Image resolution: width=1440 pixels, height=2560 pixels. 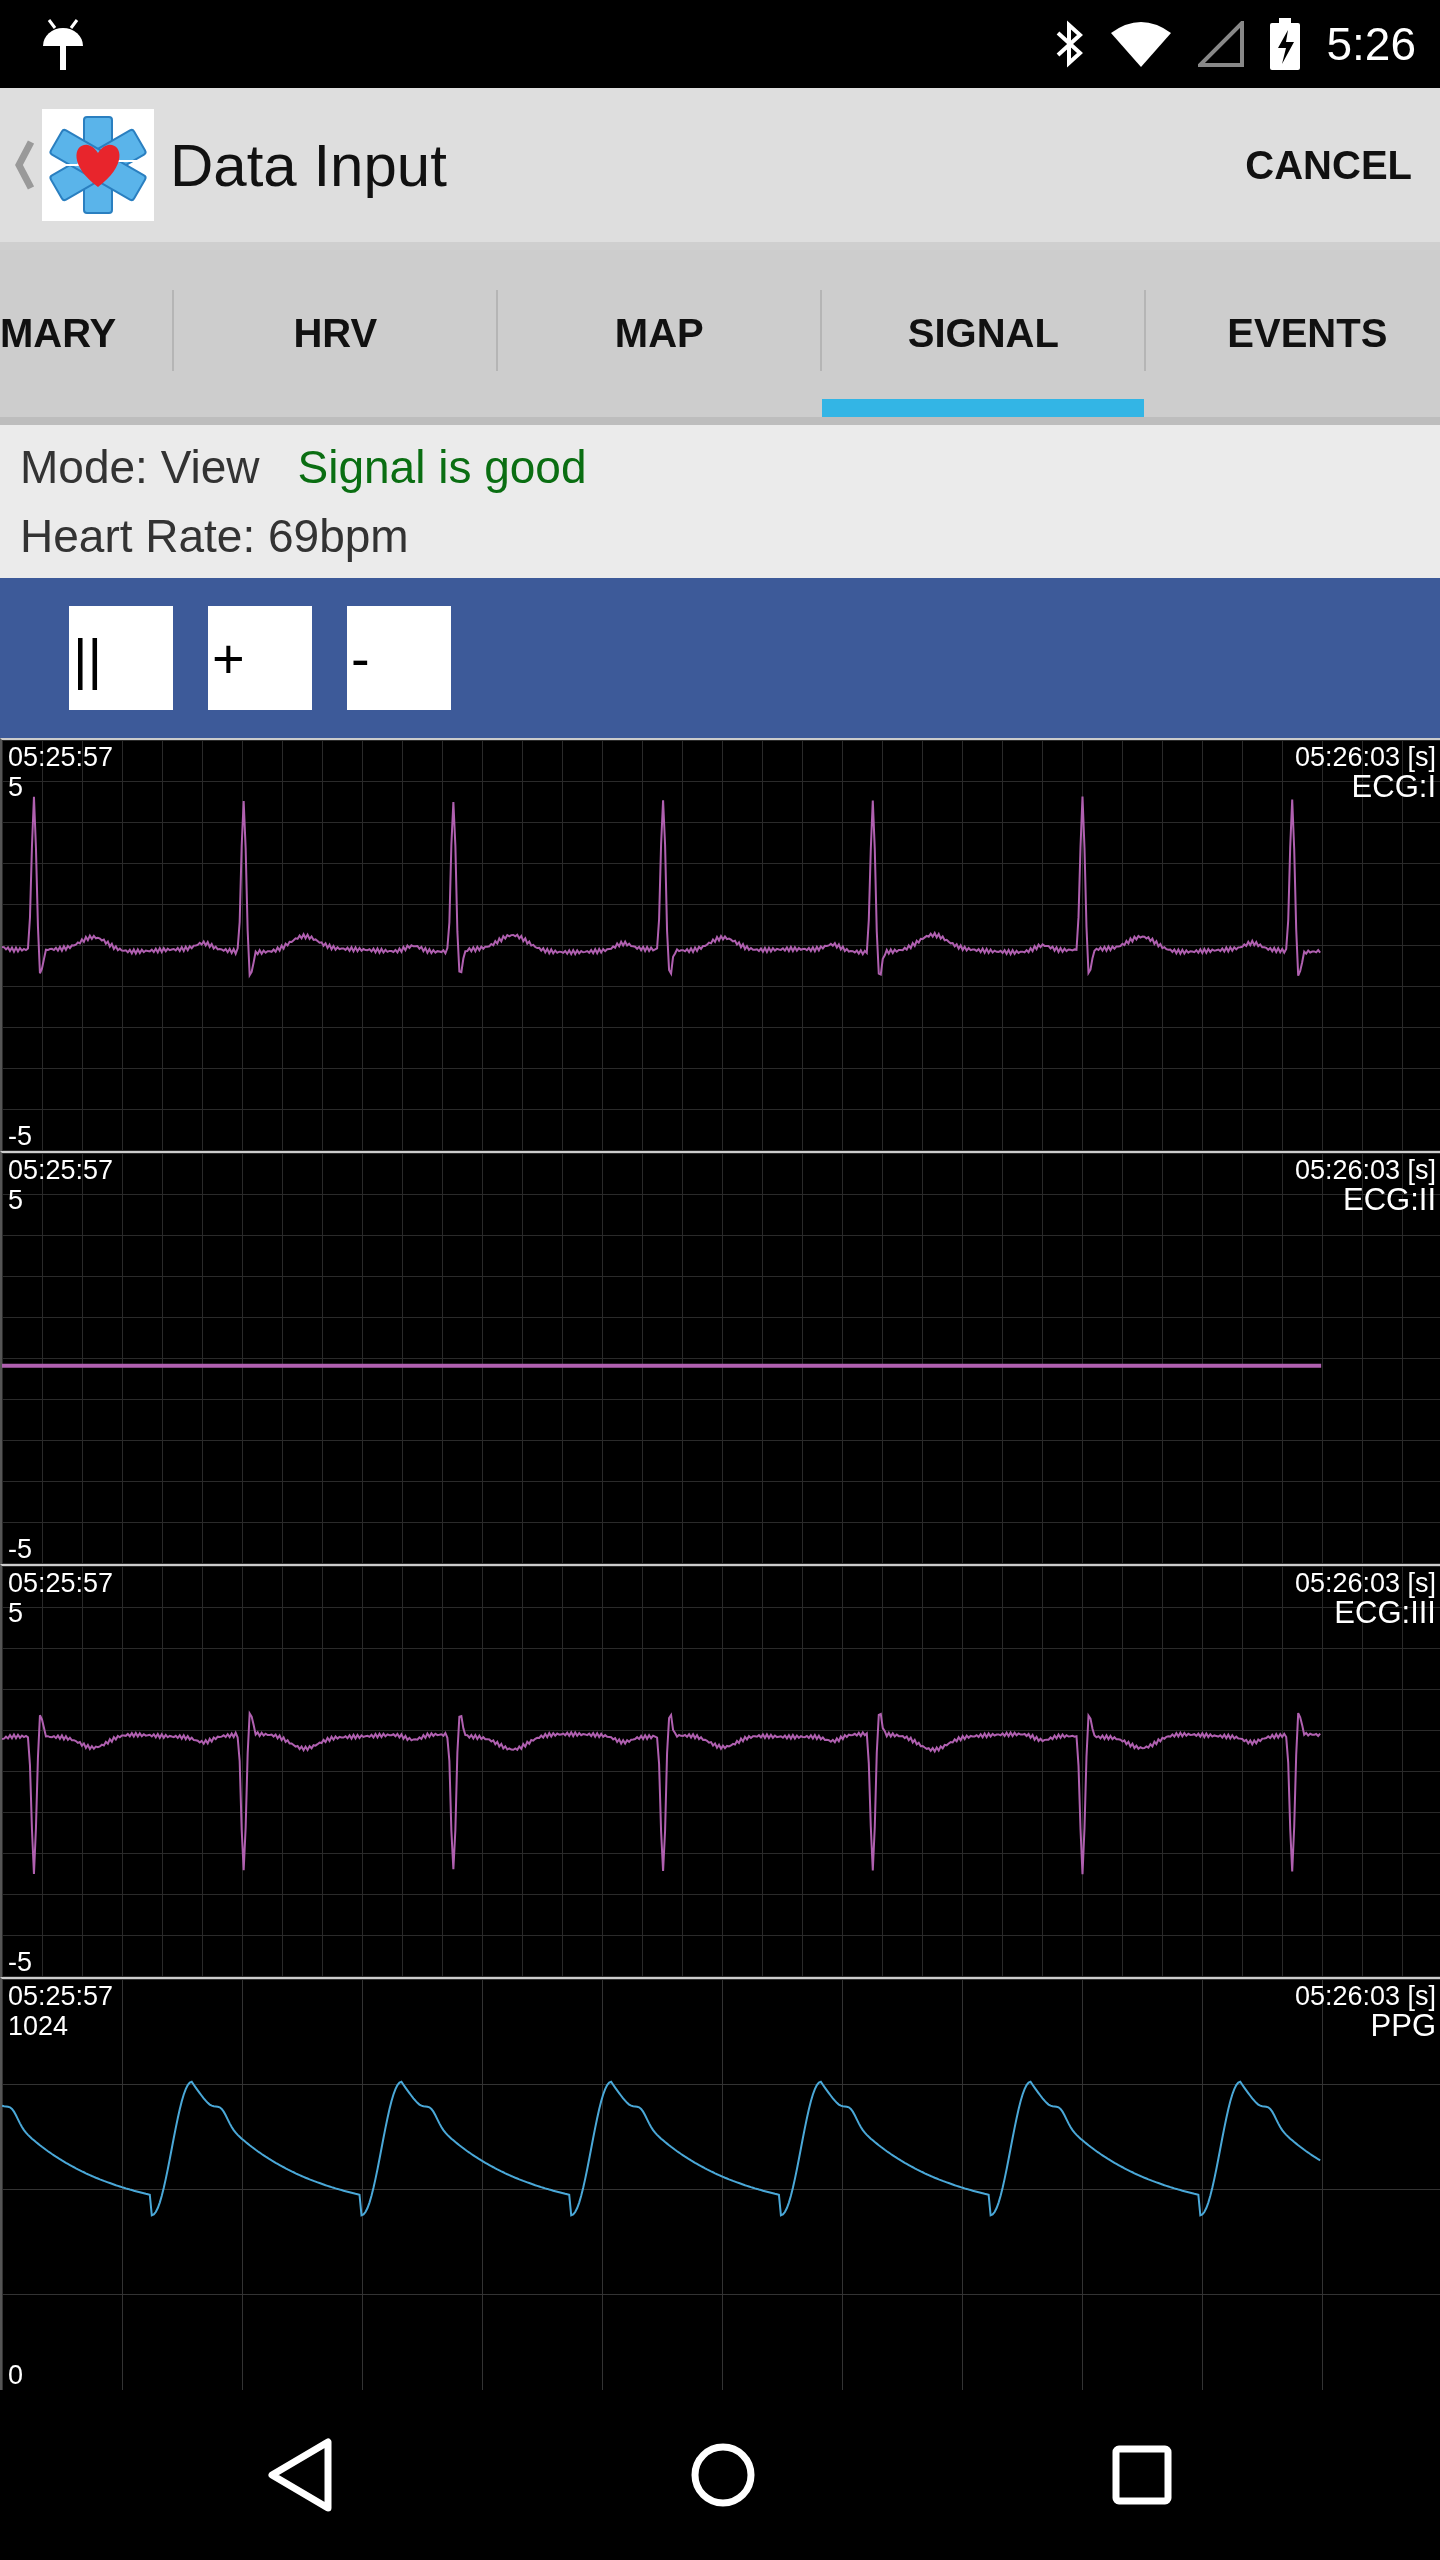 What do you see at coordinates (335, 333) in the screenshot?
I see `tab: HRV` at bounding box center [335, 333].